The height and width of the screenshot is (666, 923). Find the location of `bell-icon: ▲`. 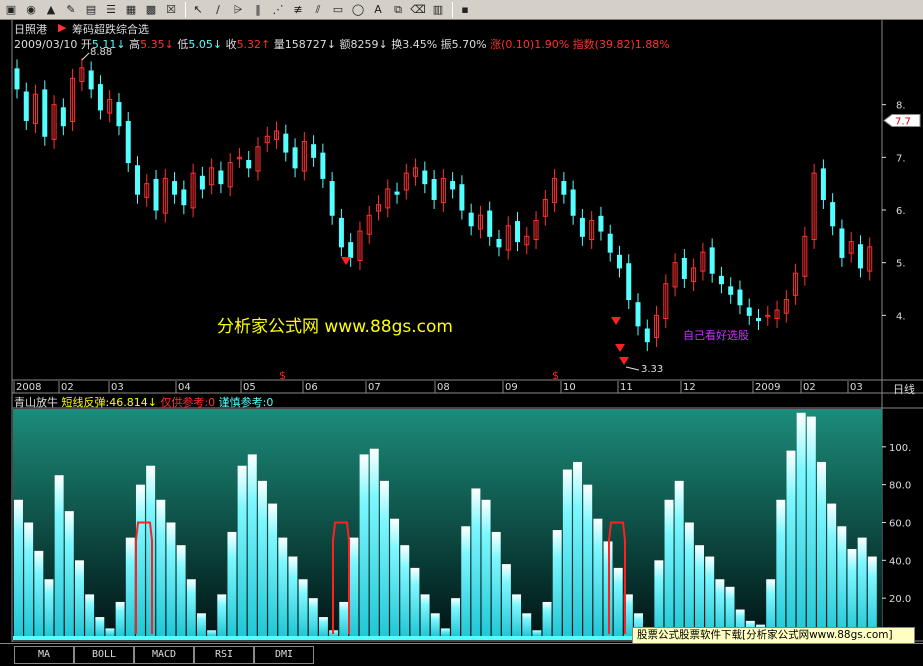

bell-icon: ▲ is located at coordinates (51, 10).